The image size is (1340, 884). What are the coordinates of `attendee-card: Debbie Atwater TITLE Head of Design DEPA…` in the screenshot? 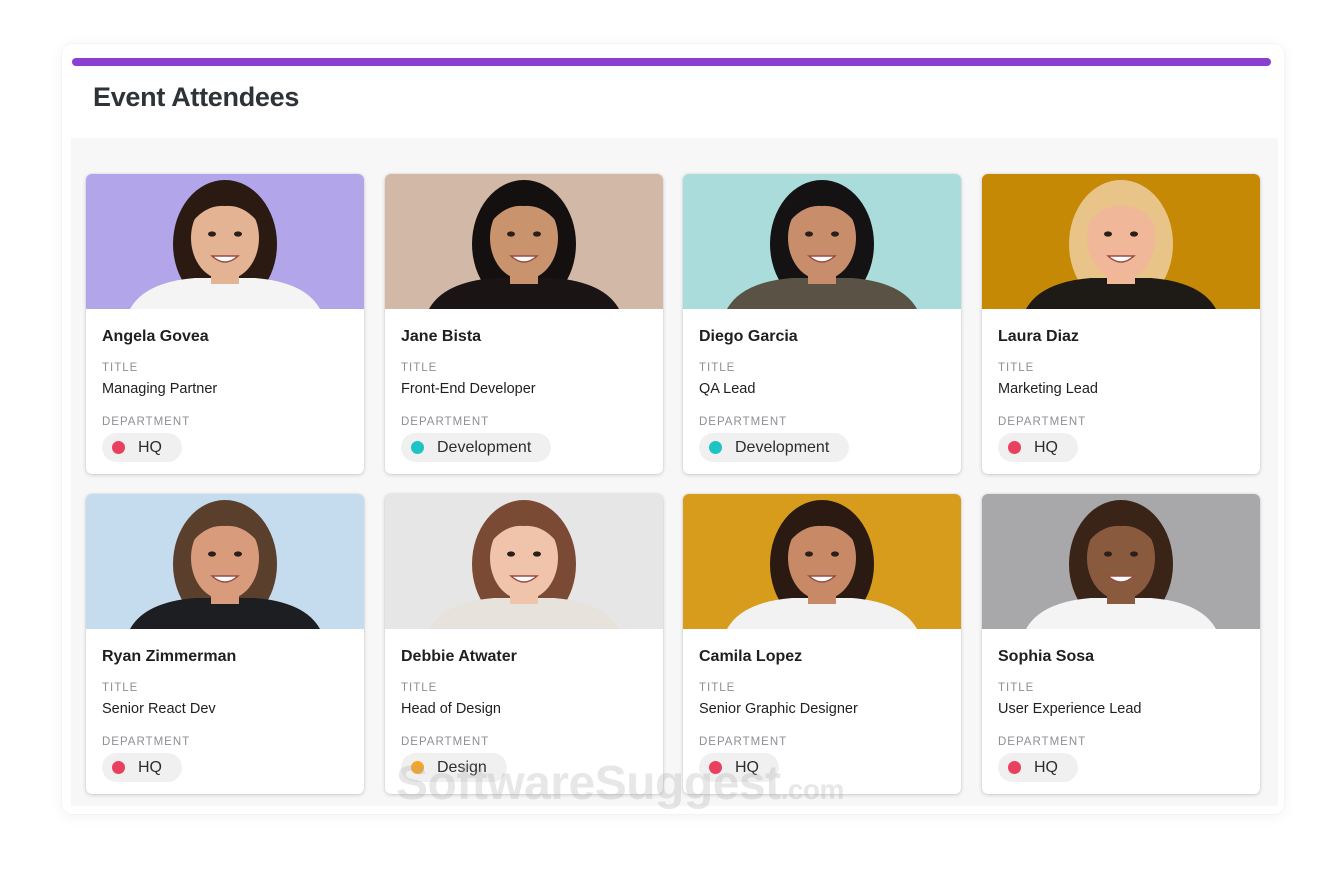 It's located at (524, 644).